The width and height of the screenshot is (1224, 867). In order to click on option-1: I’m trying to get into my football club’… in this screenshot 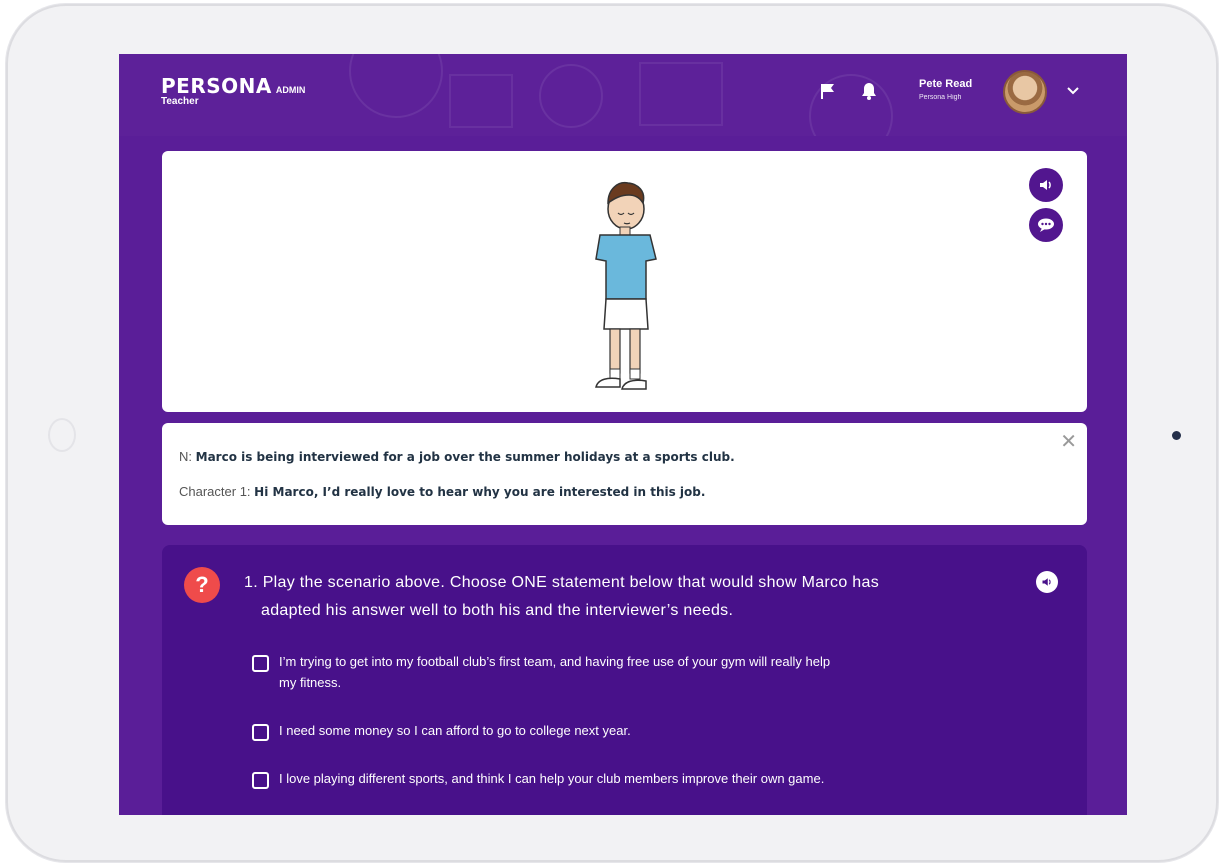, I will do `click(541, 672)`.